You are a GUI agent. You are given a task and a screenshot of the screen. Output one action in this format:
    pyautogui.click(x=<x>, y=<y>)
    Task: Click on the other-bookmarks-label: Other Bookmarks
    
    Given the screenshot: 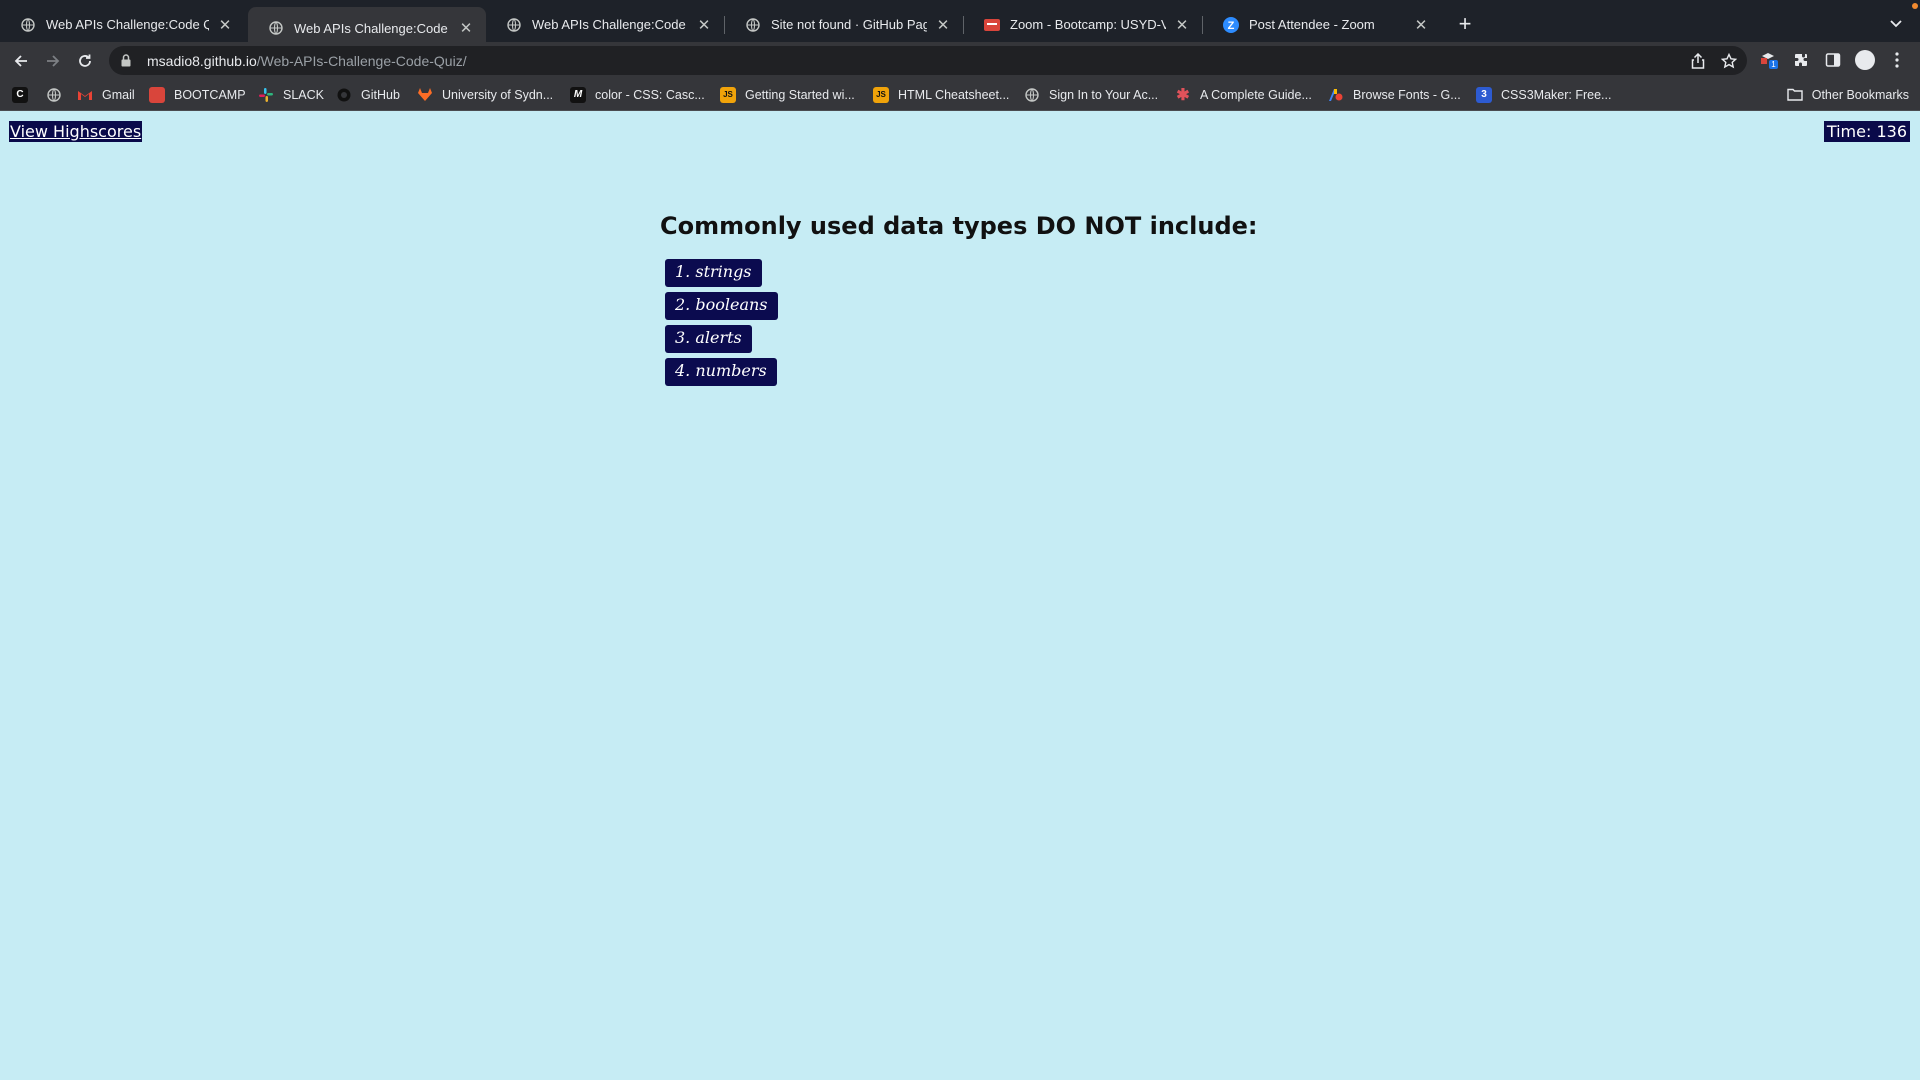 What is the action you would take?
    pyautogui.click(x=1860, y=94)
    